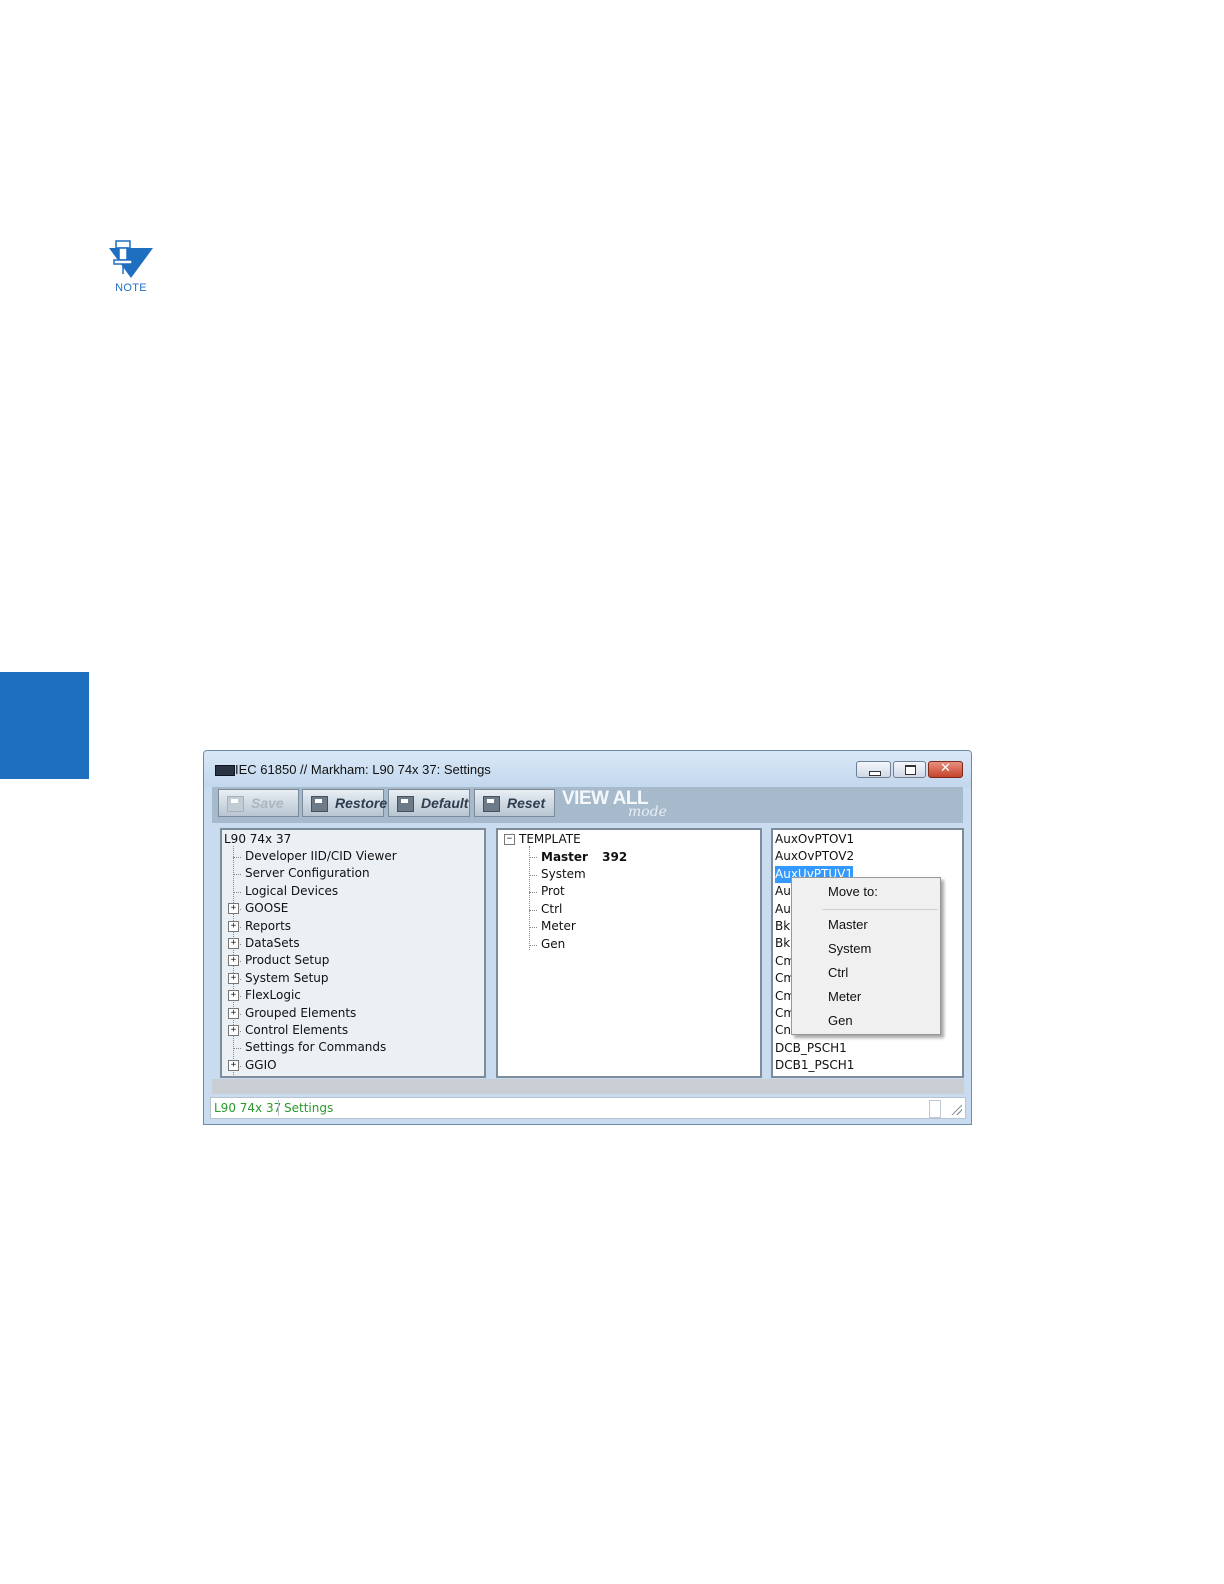 This screenshot has width=1224, height=1584. What do you see at coordinates (268, 926) in the screenshot?
I see `tree-item: Reports` at bounding box center [268, 926].